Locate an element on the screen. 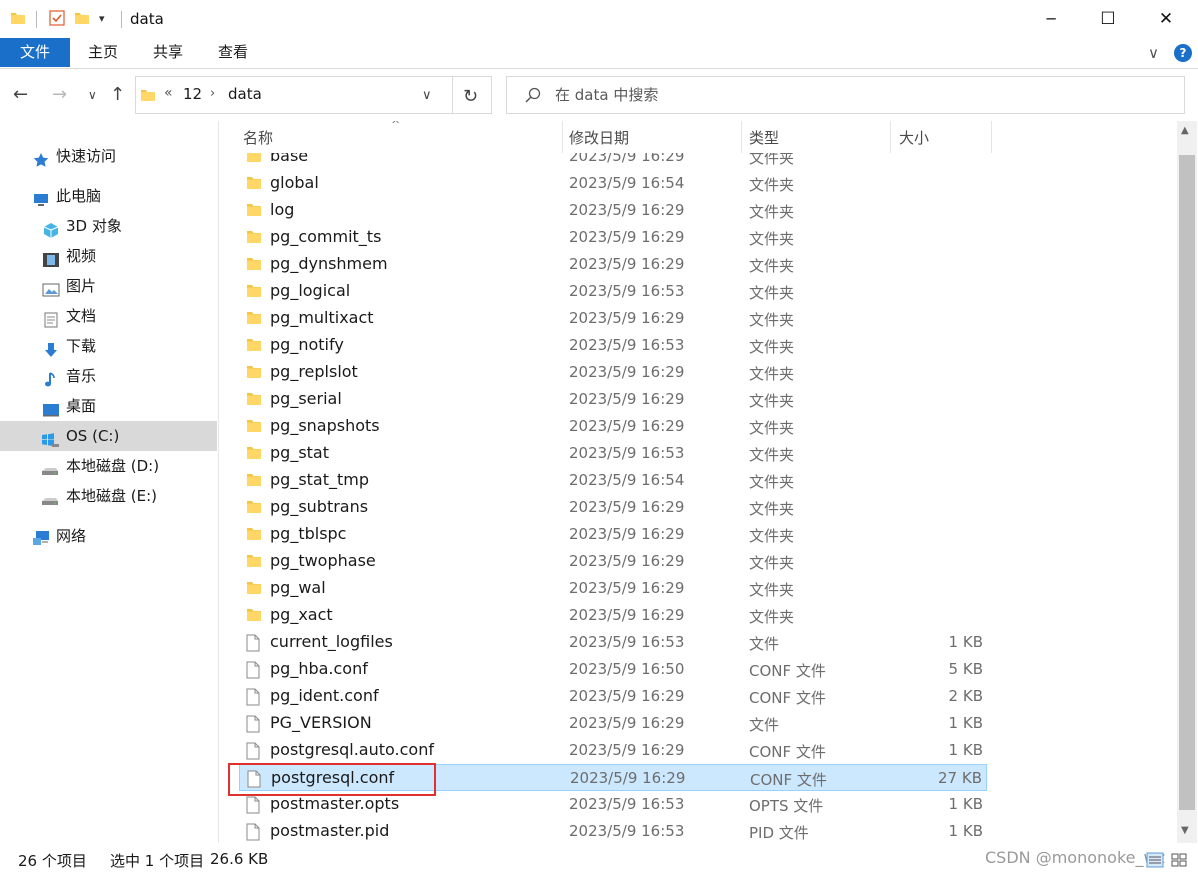 This screenshot has height=875, width=1198. scroll-thumb is located at coordinates (1187, 482).